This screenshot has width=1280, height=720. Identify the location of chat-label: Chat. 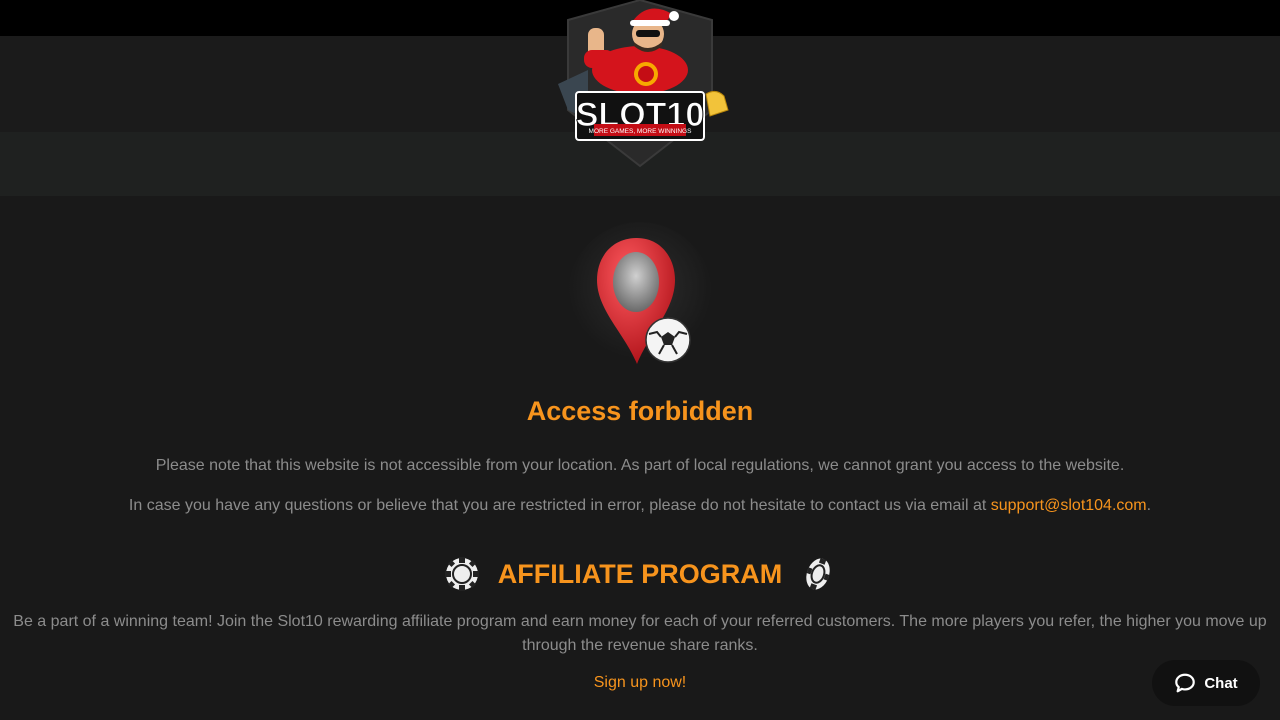
(1221, 683).